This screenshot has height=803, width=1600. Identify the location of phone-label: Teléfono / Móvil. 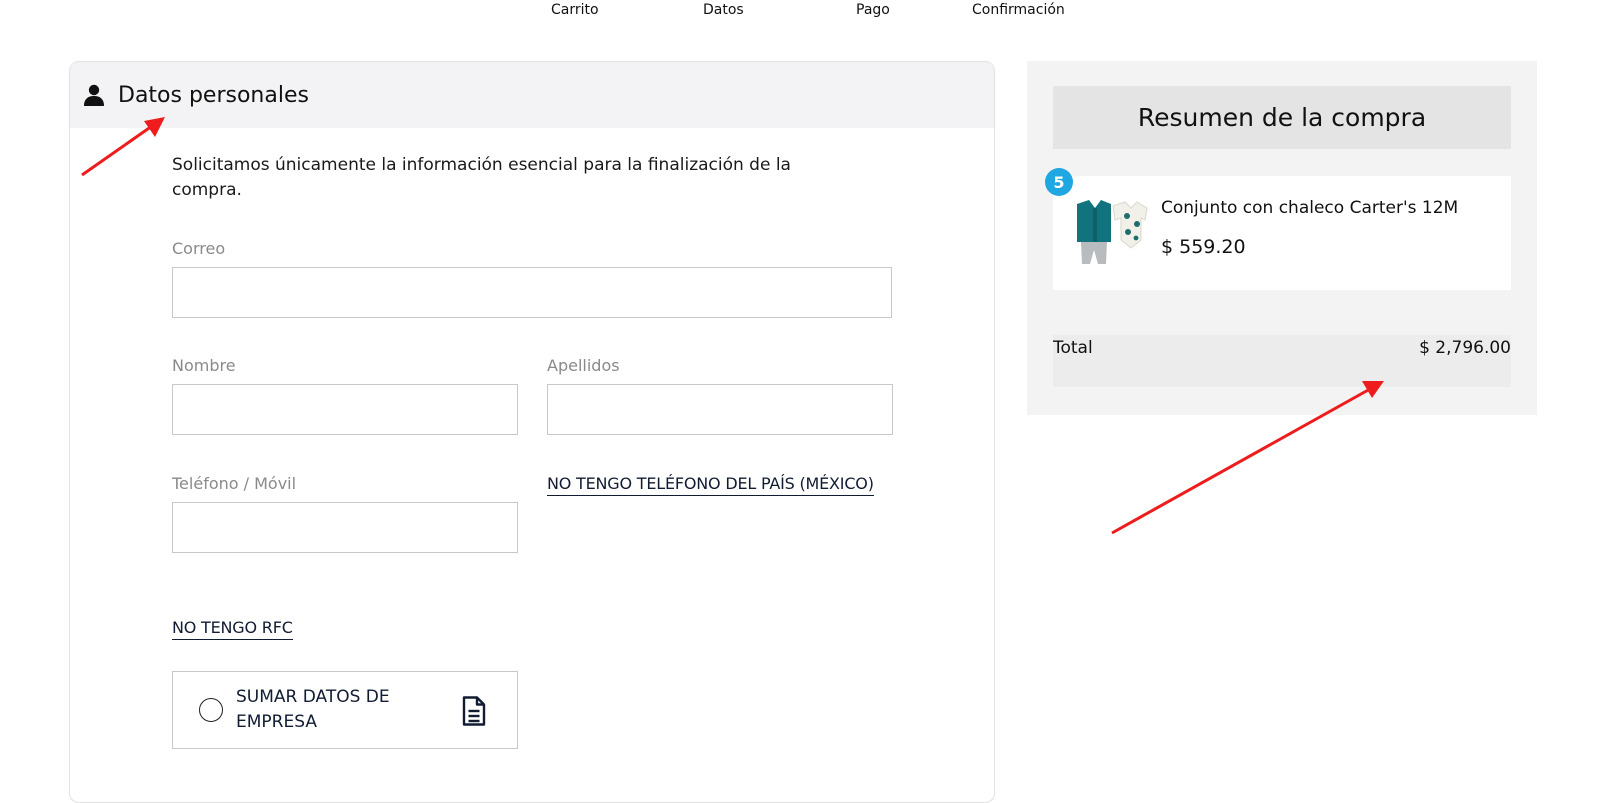
(234, 483).